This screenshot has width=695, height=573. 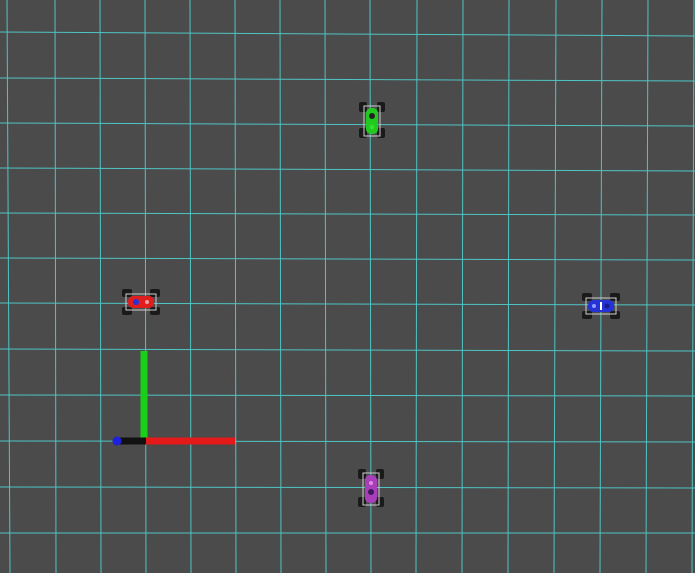 What do you see at coordinates (371, 489) in the screenshot?
I see `vehicle-purple` at bounding box center [371, 489].